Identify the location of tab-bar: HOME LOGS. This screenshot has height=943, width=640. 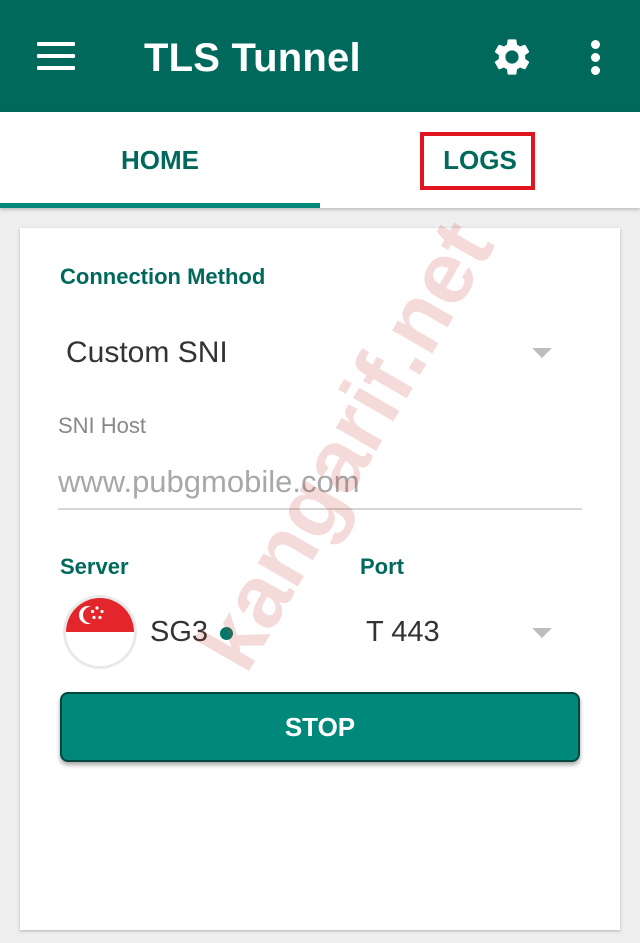
(320, 160).